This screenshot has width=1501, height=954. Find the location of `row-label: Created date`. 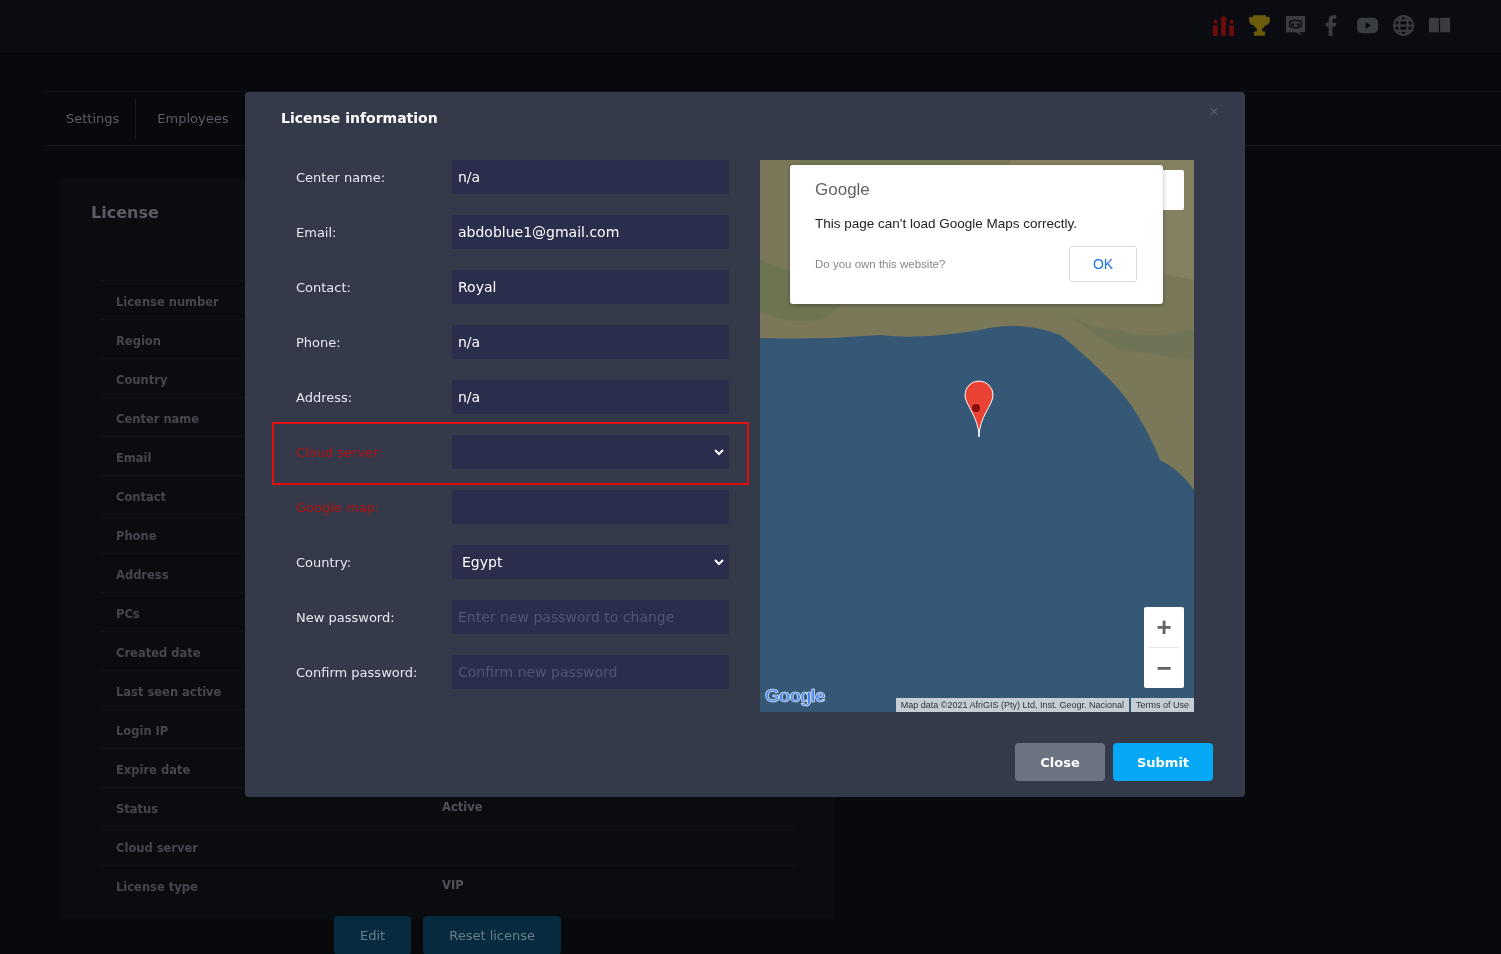

row-label: Created date is located at coordinates (158, 652).